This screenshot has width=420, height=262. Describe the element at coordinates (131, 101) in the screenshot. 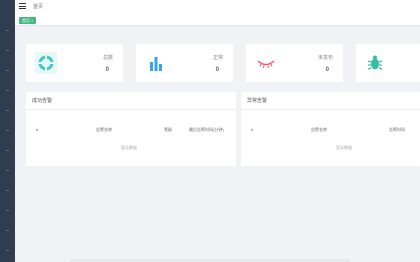

I see `panel-title: 成功告警` at that location.